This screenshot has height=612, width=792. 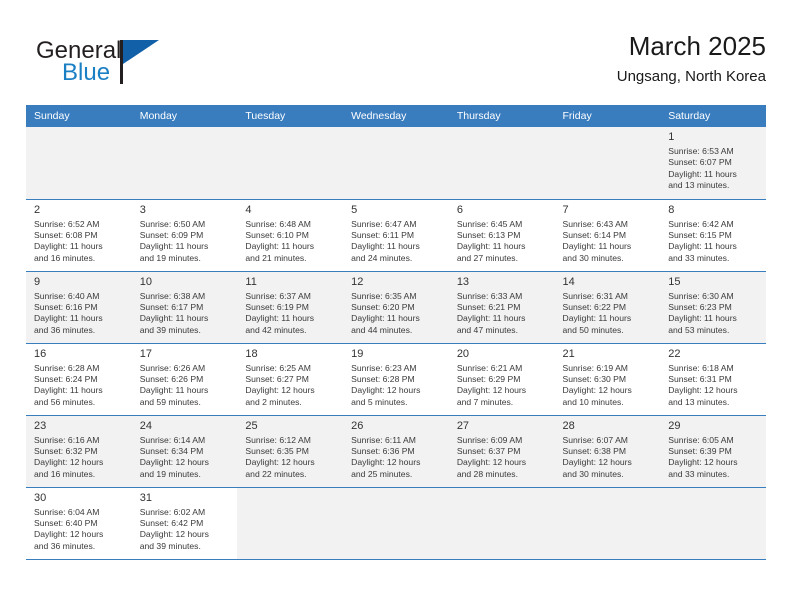 What do you see at coordinates (459, 209) in the screenshot?
I see `day-number: 6` at bounding box center [459, 209].